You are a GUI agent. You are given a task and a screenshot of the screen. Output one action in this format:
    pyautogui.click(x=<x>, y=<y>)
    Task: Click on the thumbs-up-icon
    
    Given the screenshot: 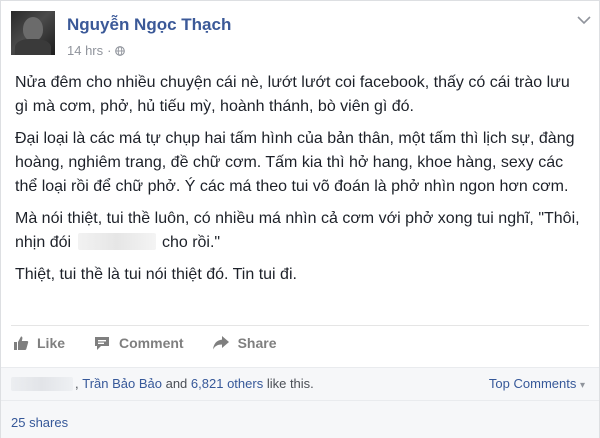 What is the action you would take?
    pyautogui.click(x=21, y=343)
    